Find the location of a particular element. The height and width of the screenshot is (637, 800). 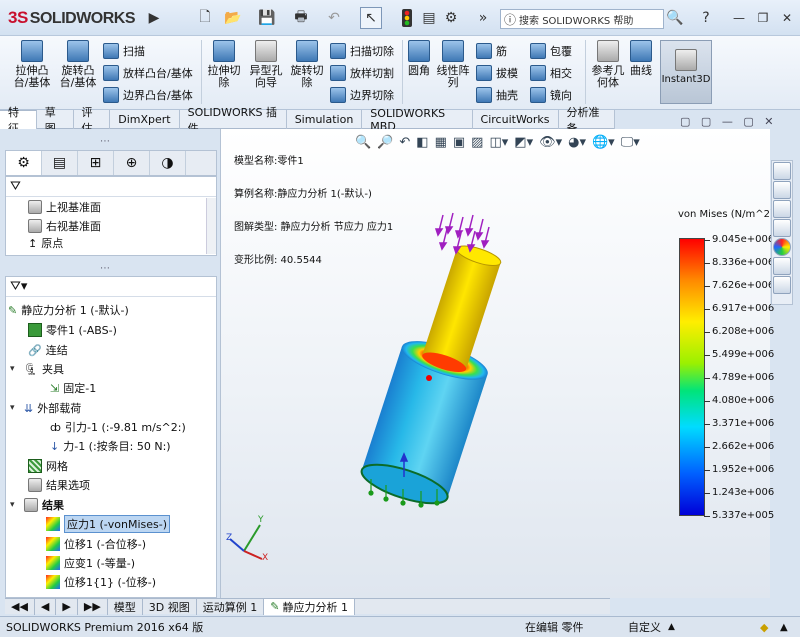

configuration-tab-icon: ⊞ is located at coordinates (96, 163).